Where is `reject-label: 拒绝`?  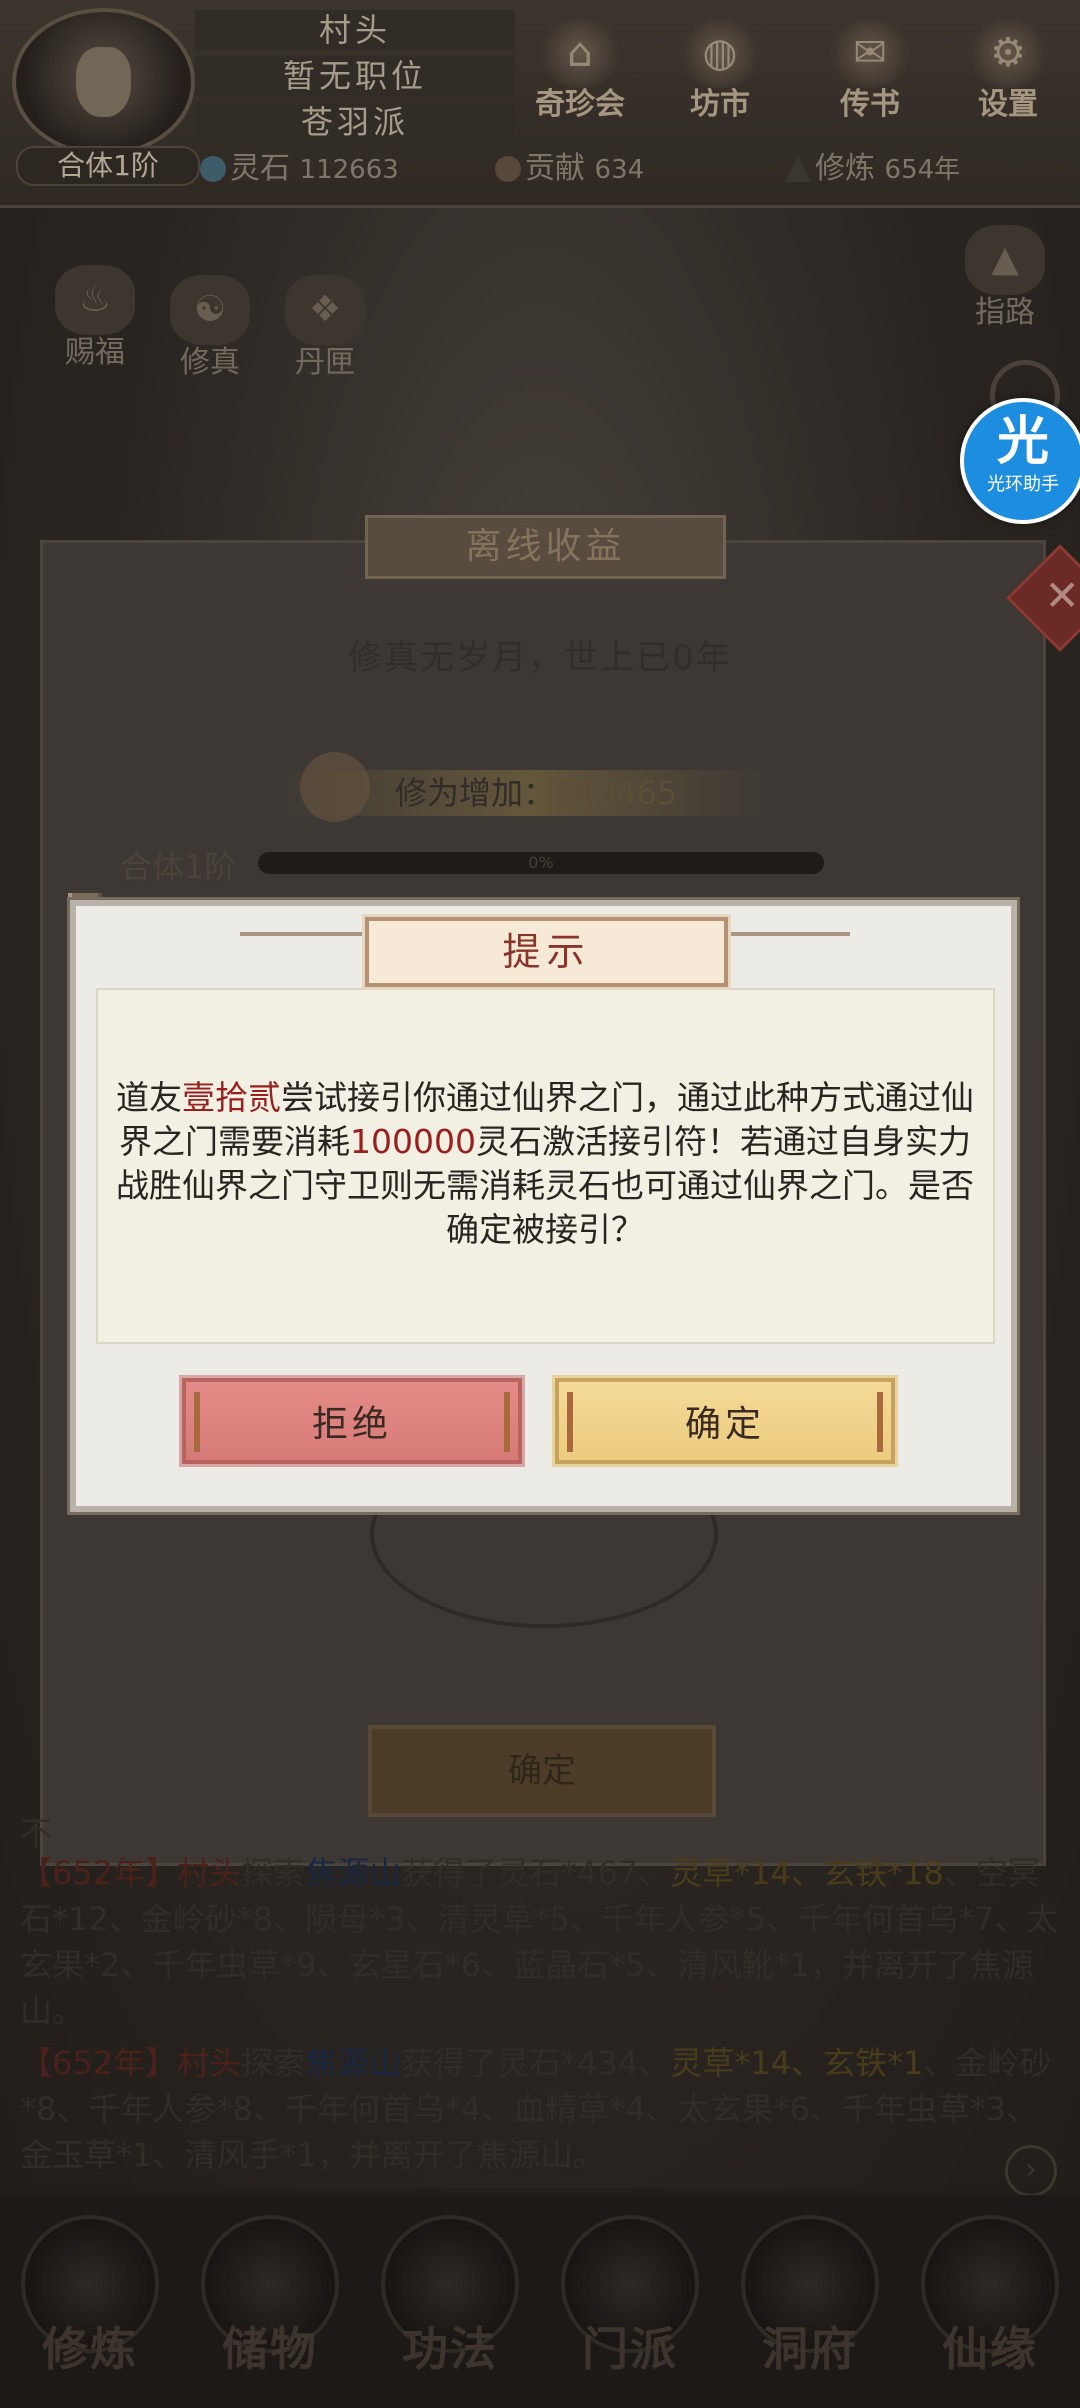
reject-label: 拒绝 is located at coordinates (351, 1424).